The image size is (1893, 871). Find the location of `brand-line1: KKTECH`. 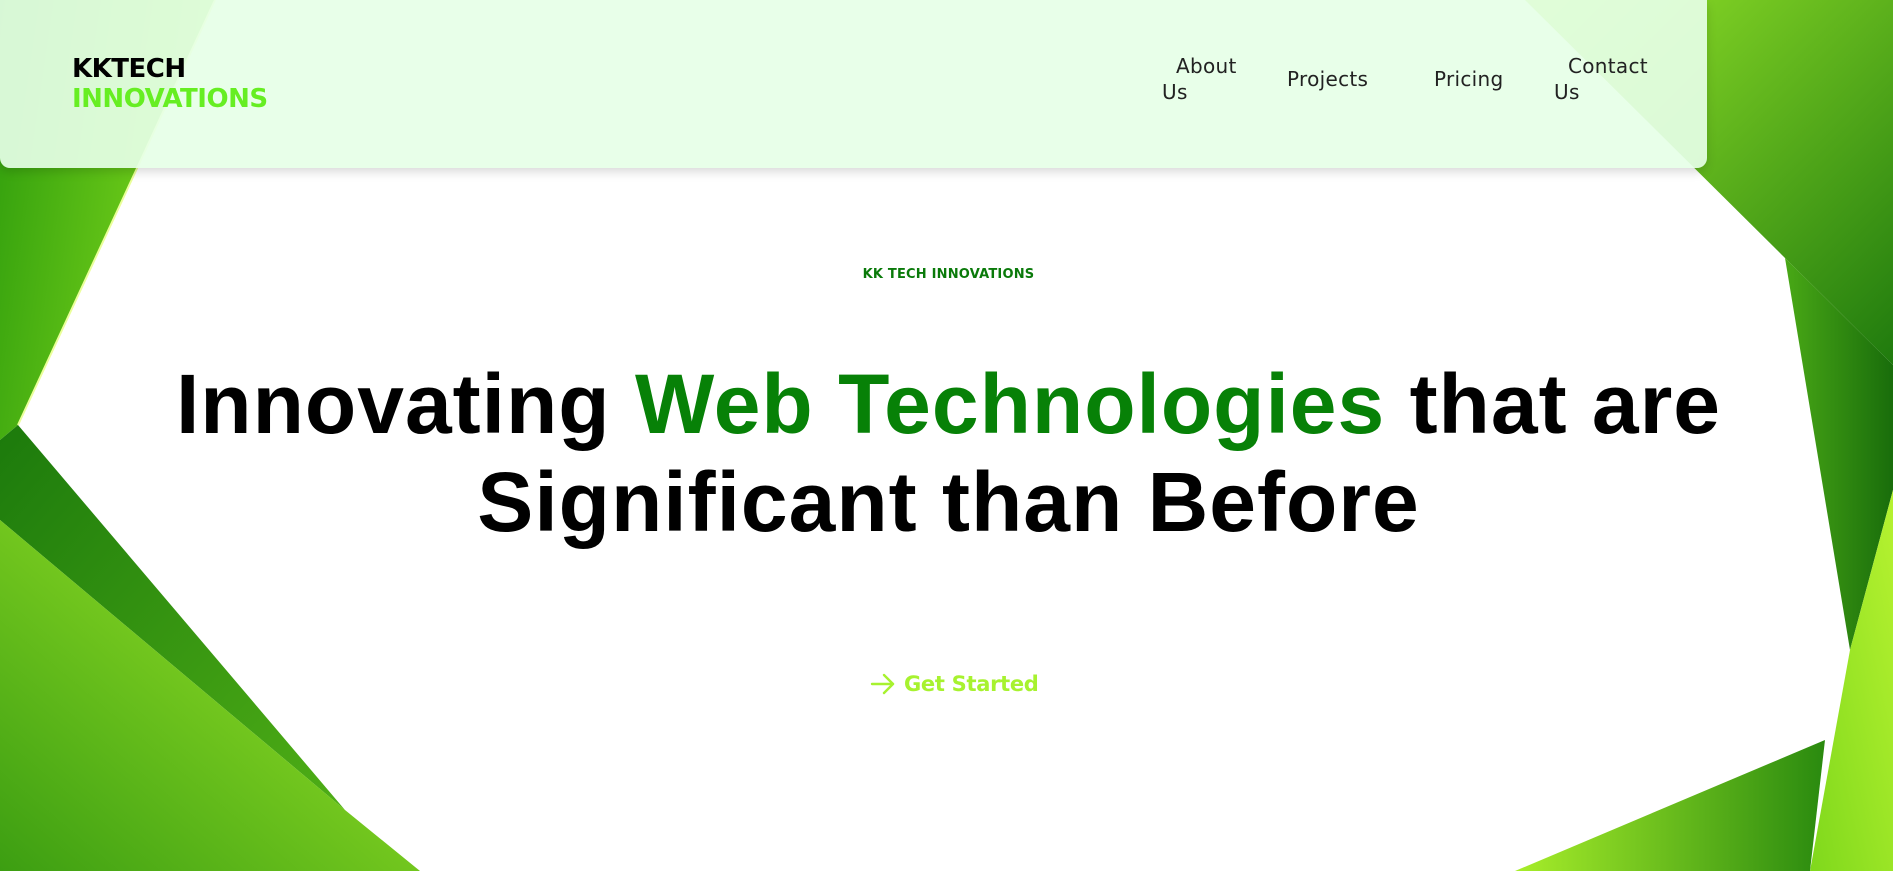

brand-line1: KKTECH is located at coordinates (129, 69).